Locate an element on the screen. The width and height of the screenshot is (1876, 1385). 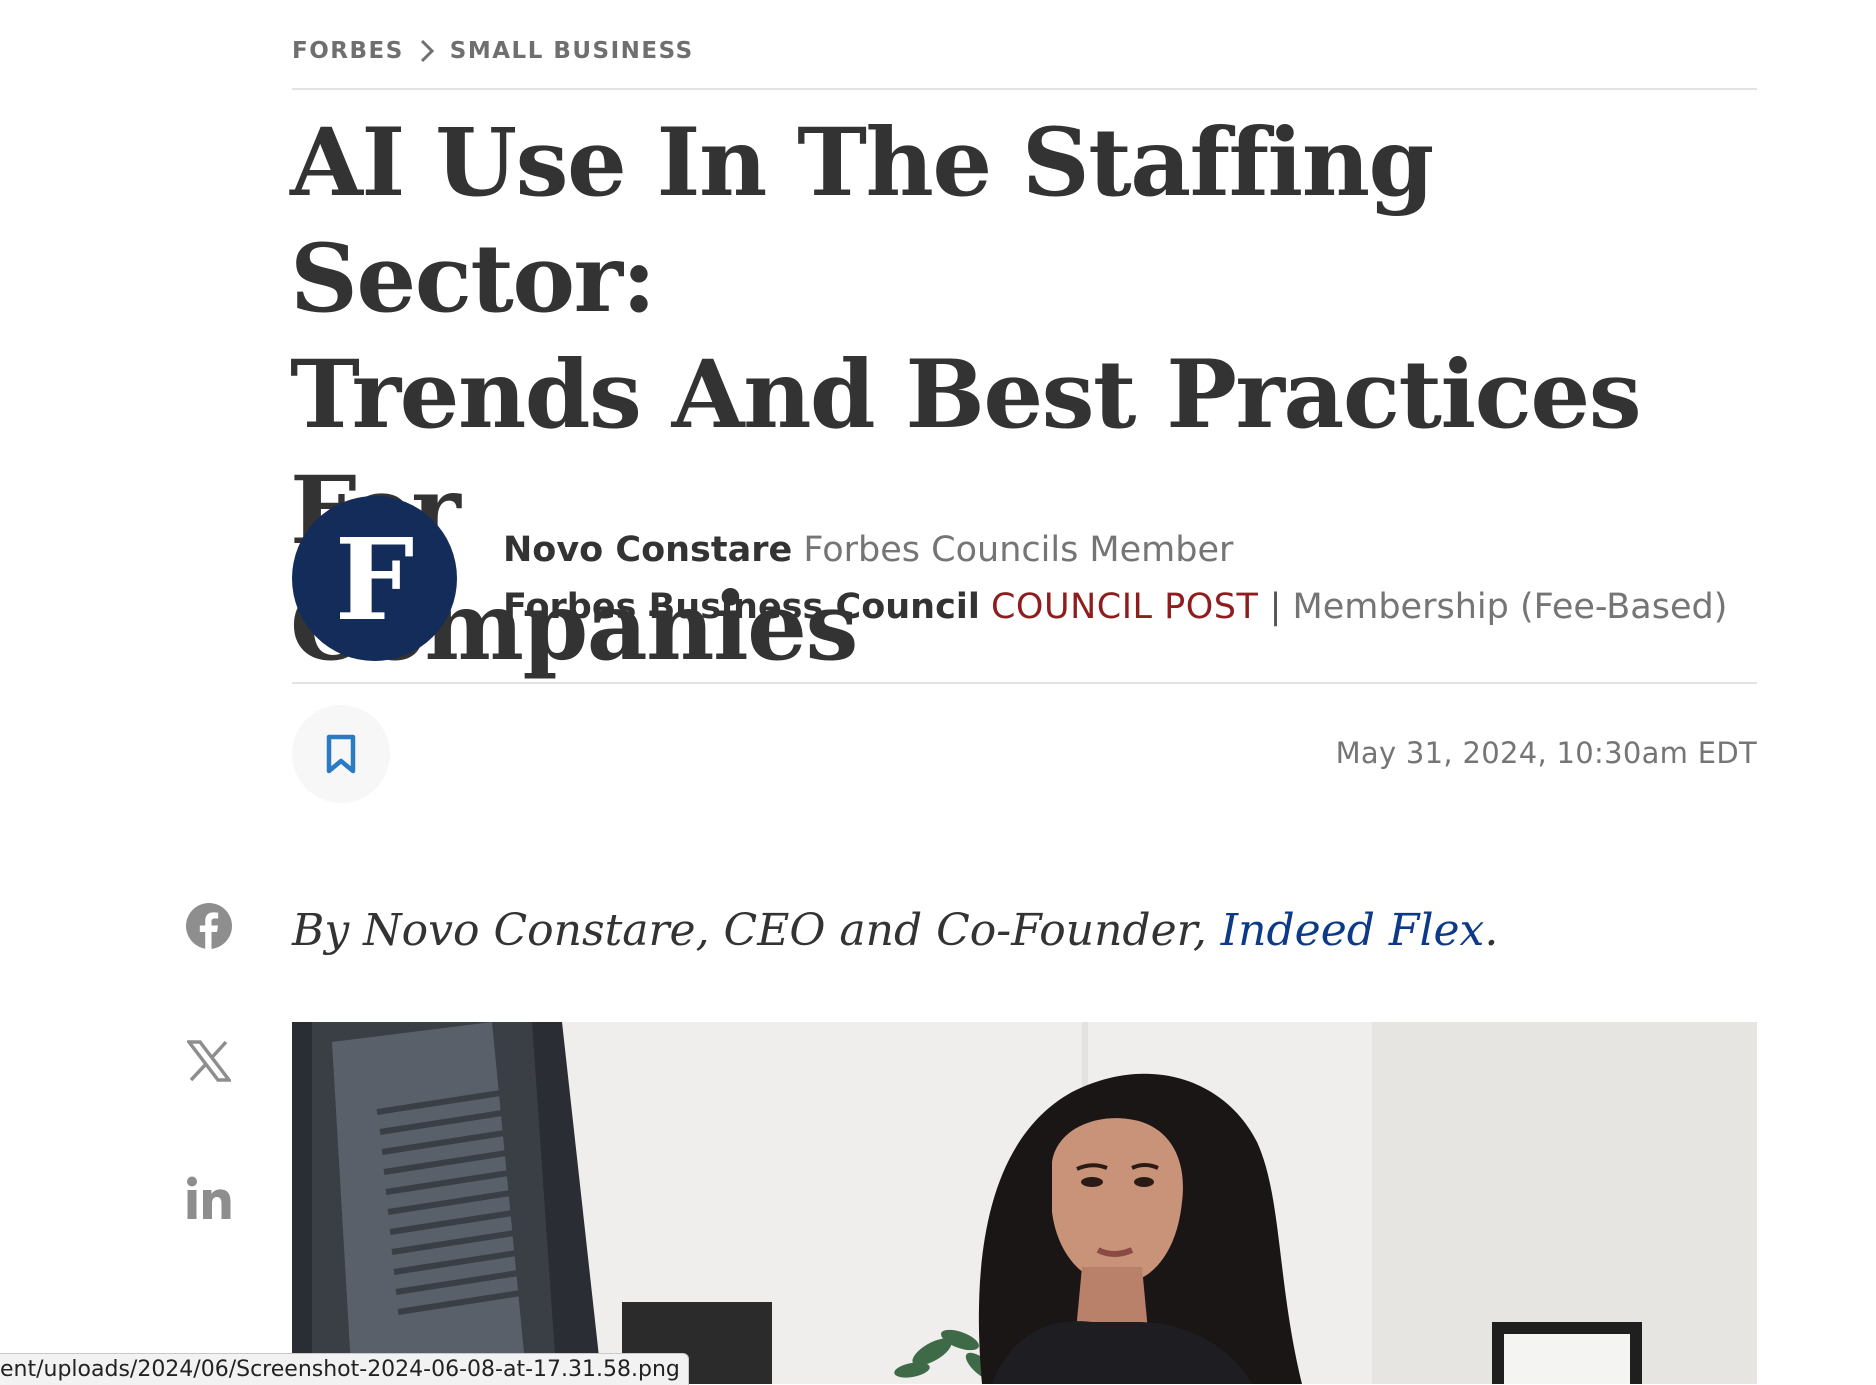
council-name: Forbes Business Council is located at coordinates (741, 607).